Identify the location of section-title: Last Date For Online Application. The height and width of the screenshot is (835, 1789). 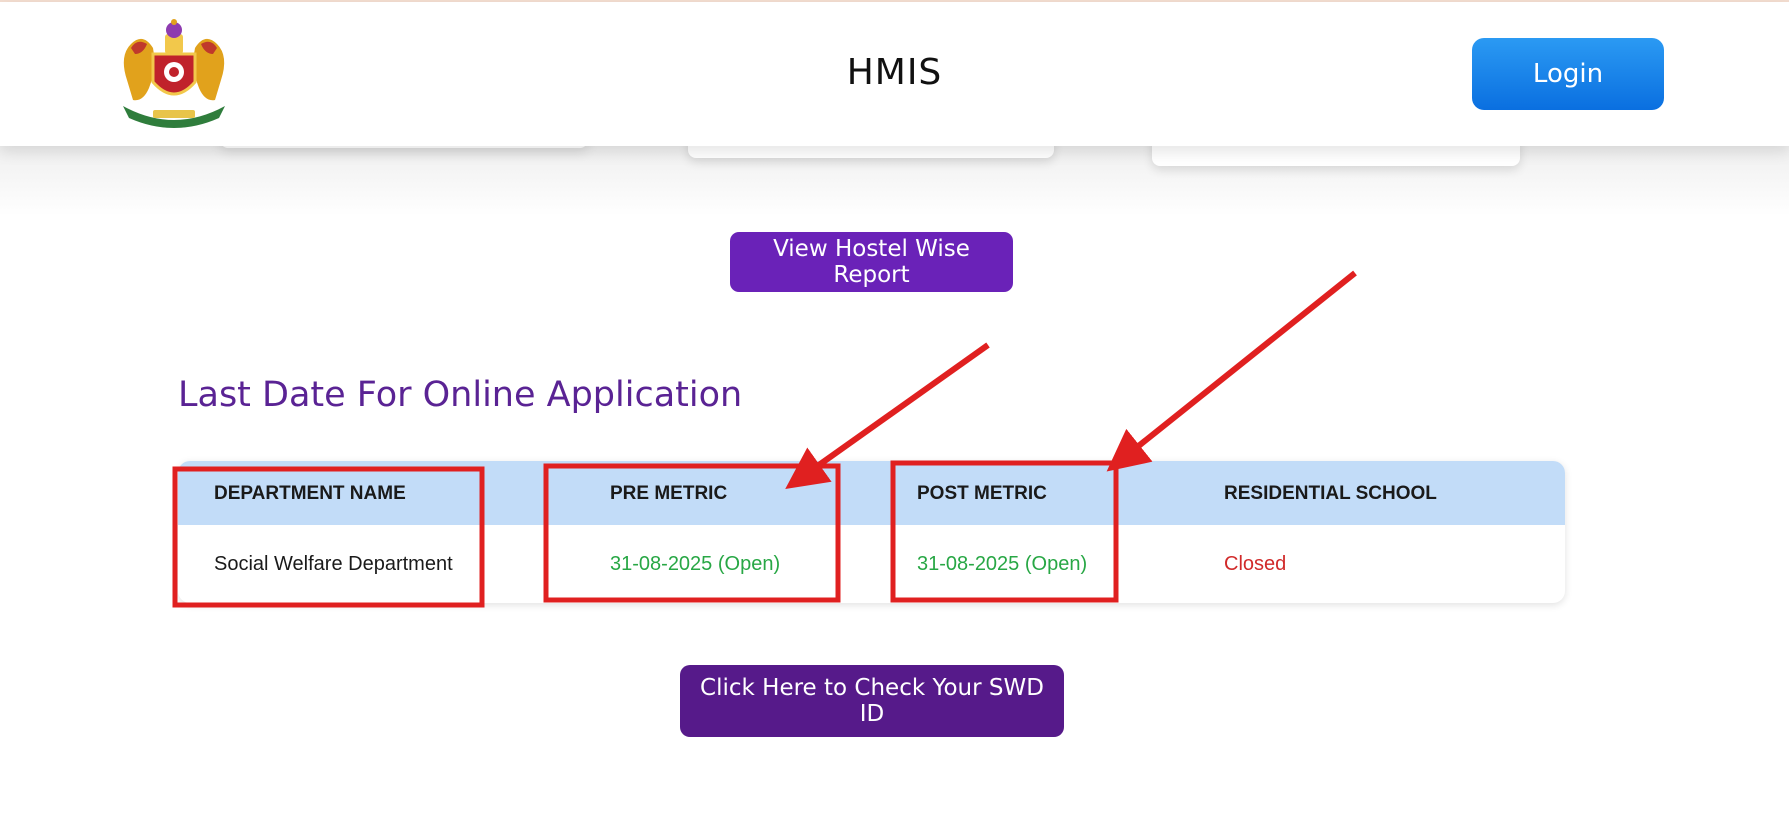
(460, 395).